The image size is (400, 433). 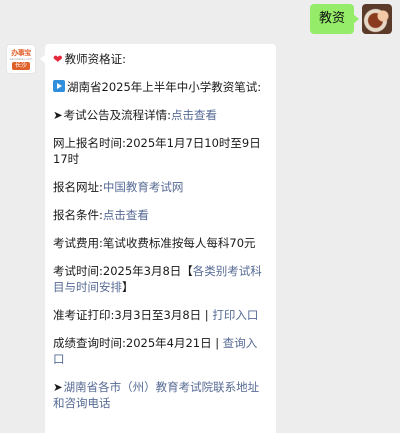 I want to click on admit-print-link: 打印入口, so click(x=235, y=315).